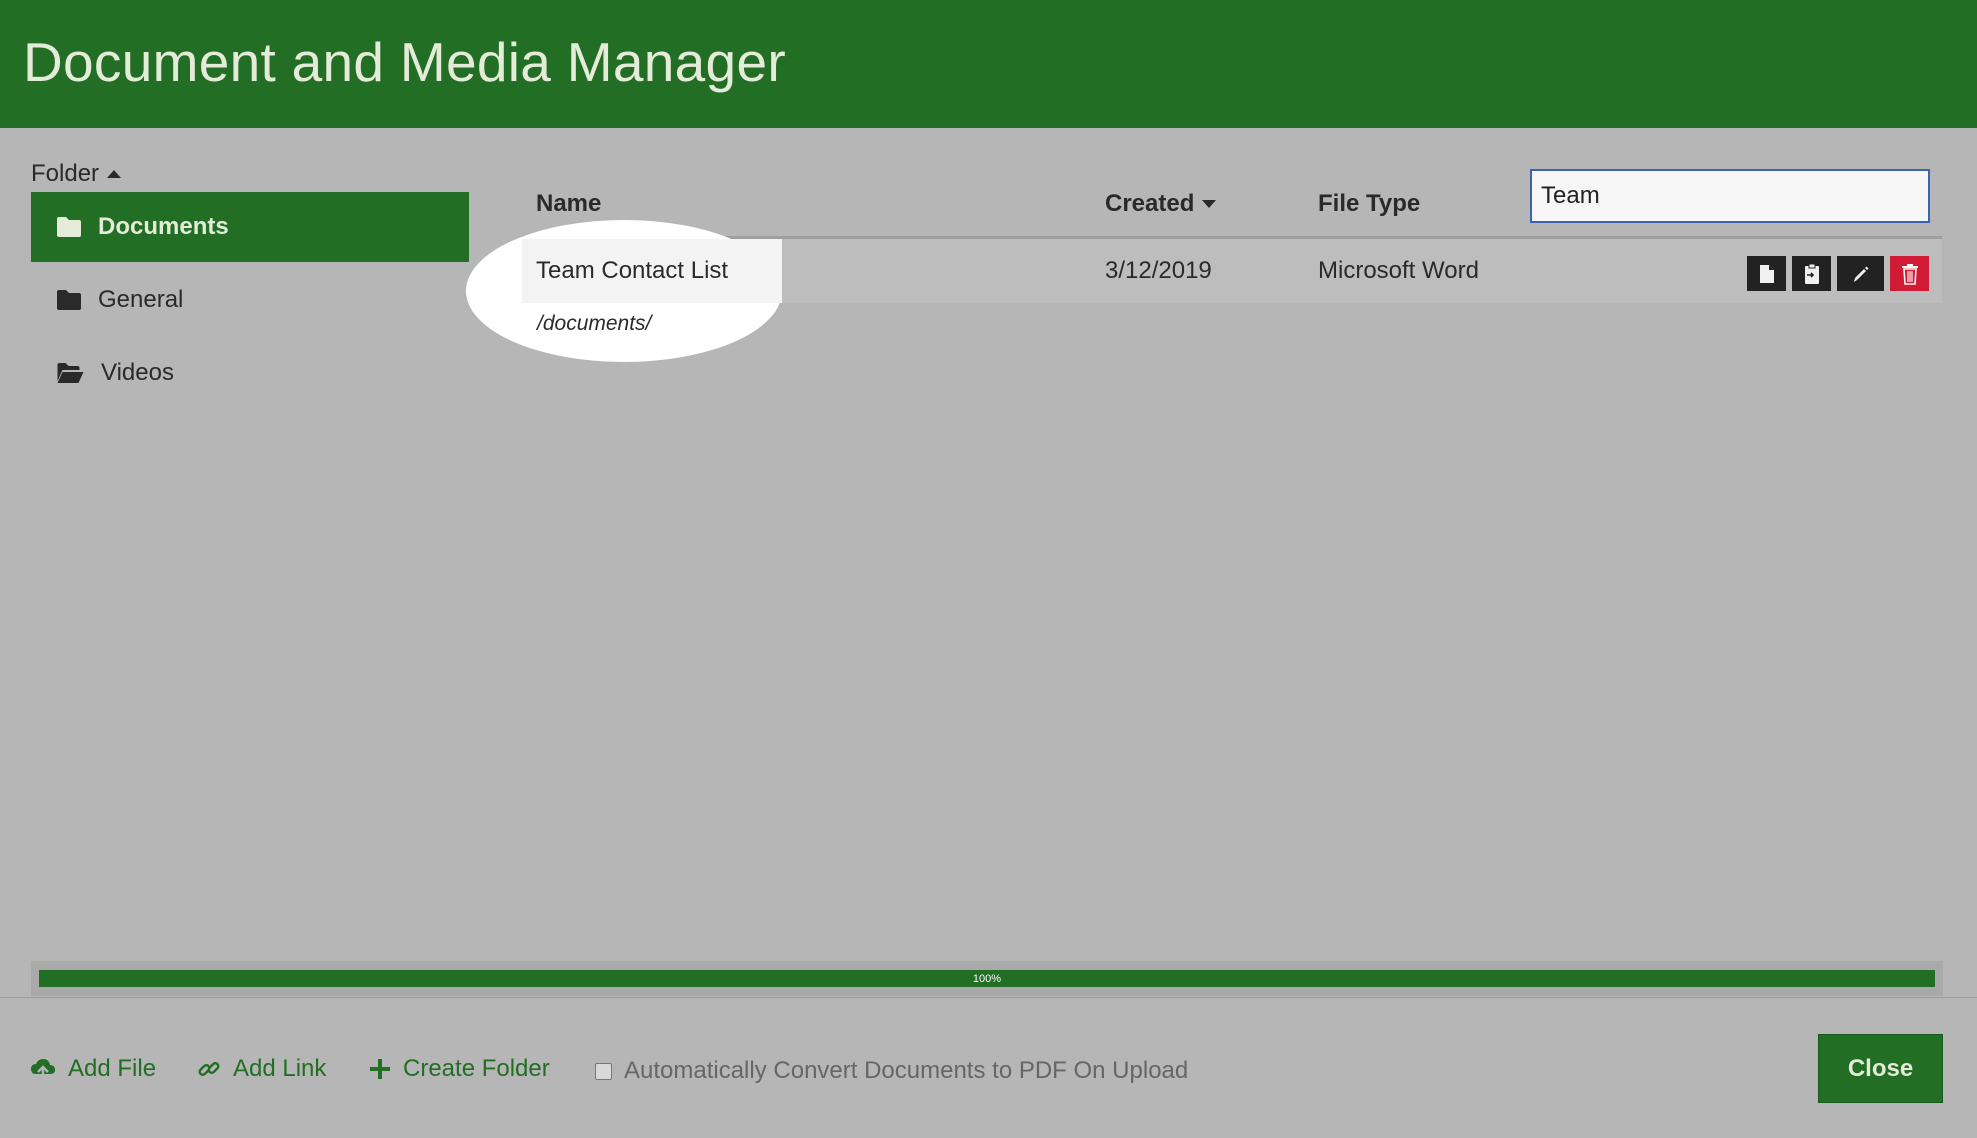 This screenshot has height=1138, width=1977. What do you see at coordinates (603, 1071) in the screenshot?
I see `convert-to-pdf-checkbox` at bounding box center [603, 1071].